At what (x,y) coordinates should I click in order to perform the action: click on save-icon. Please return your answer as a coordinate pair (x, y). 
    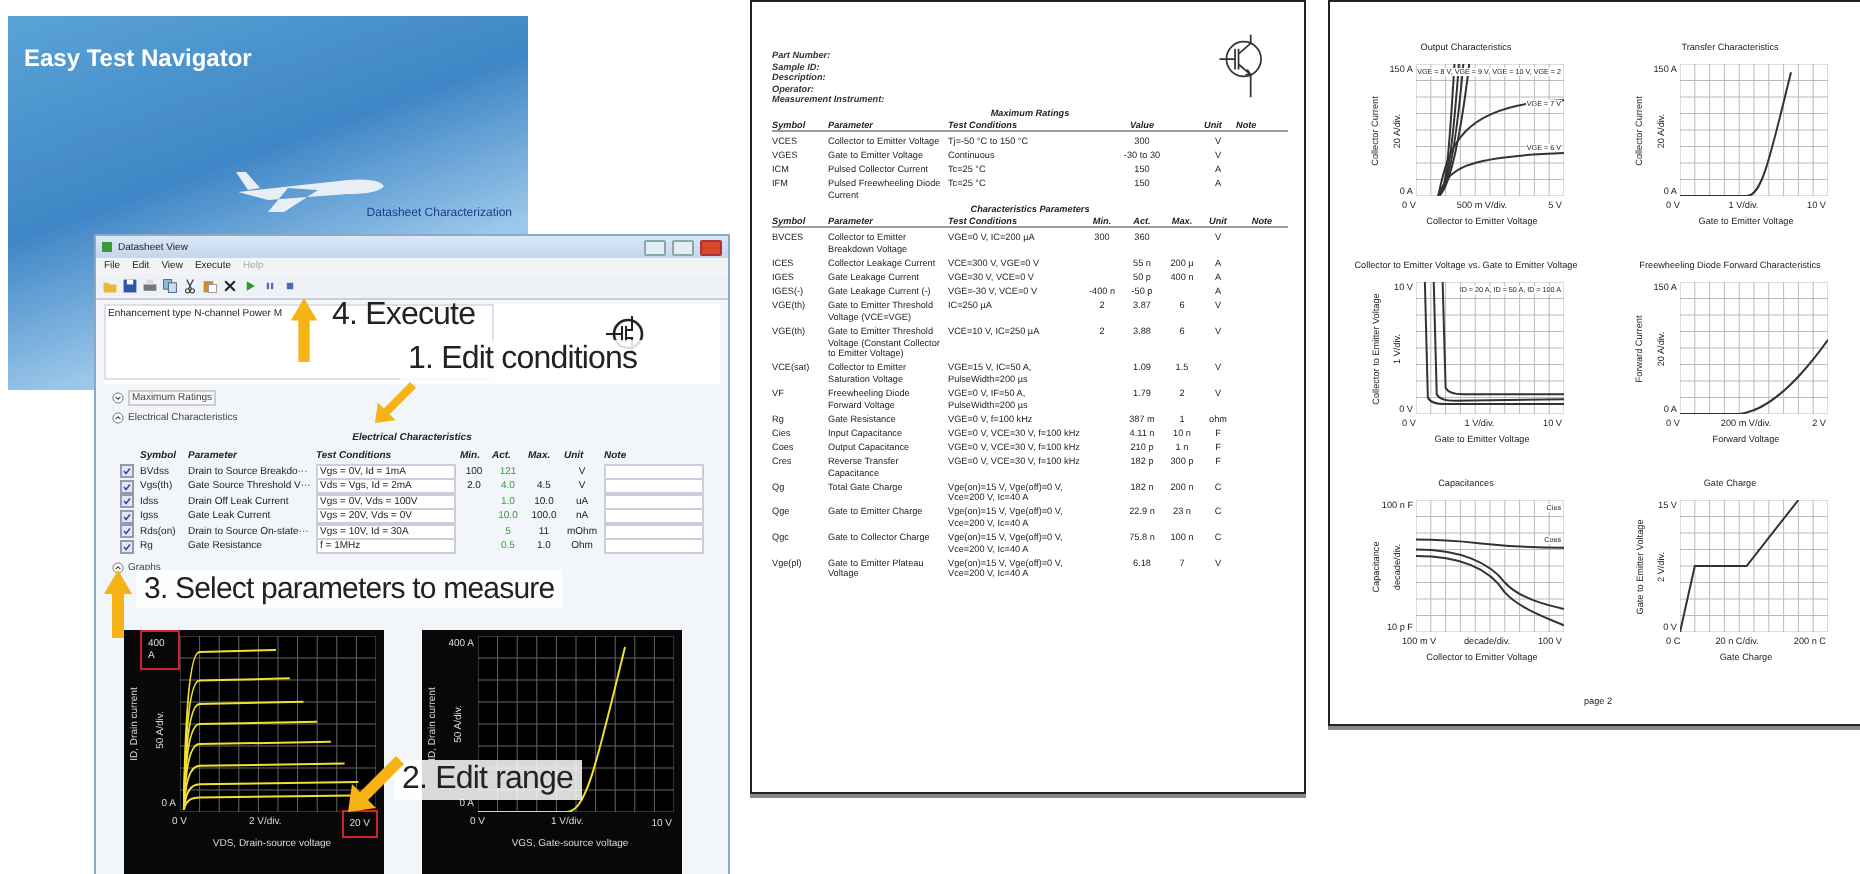
    Looking at the image, I should click on (130, 286).